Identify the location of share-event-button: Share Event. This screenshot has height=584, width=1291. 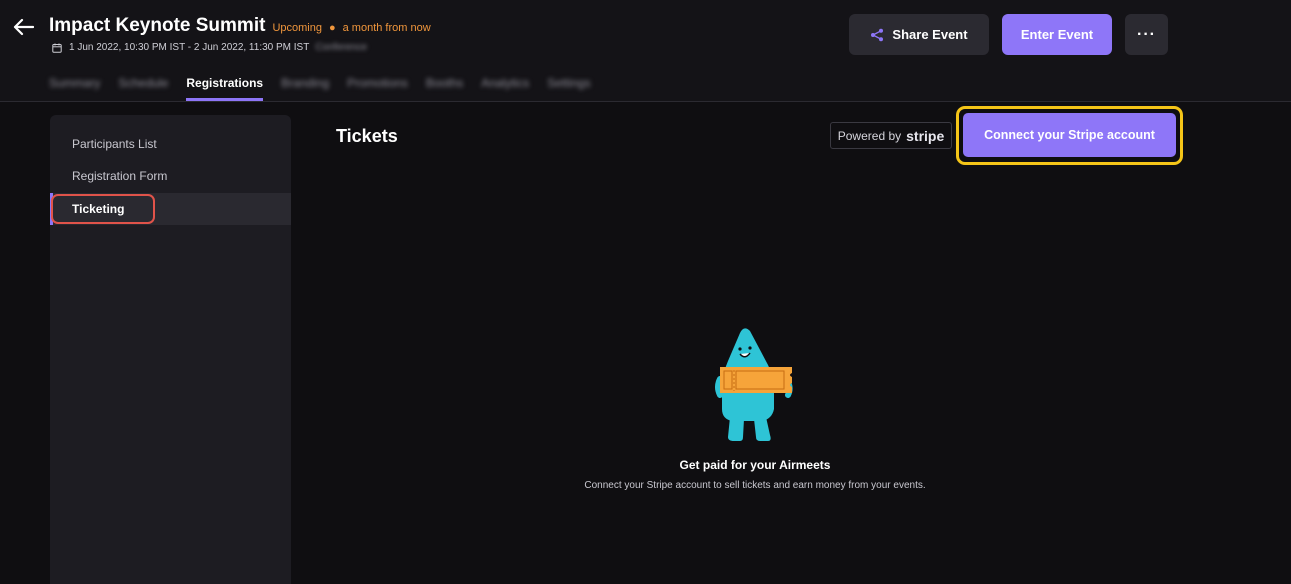
(919, 34).